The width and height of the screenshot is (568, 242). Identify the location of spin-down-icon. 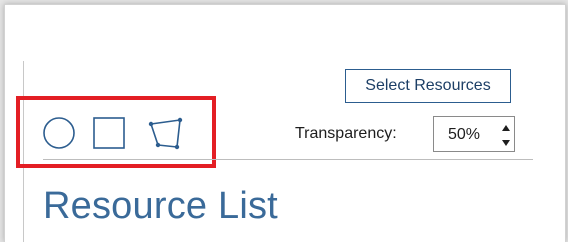
(506, 142).